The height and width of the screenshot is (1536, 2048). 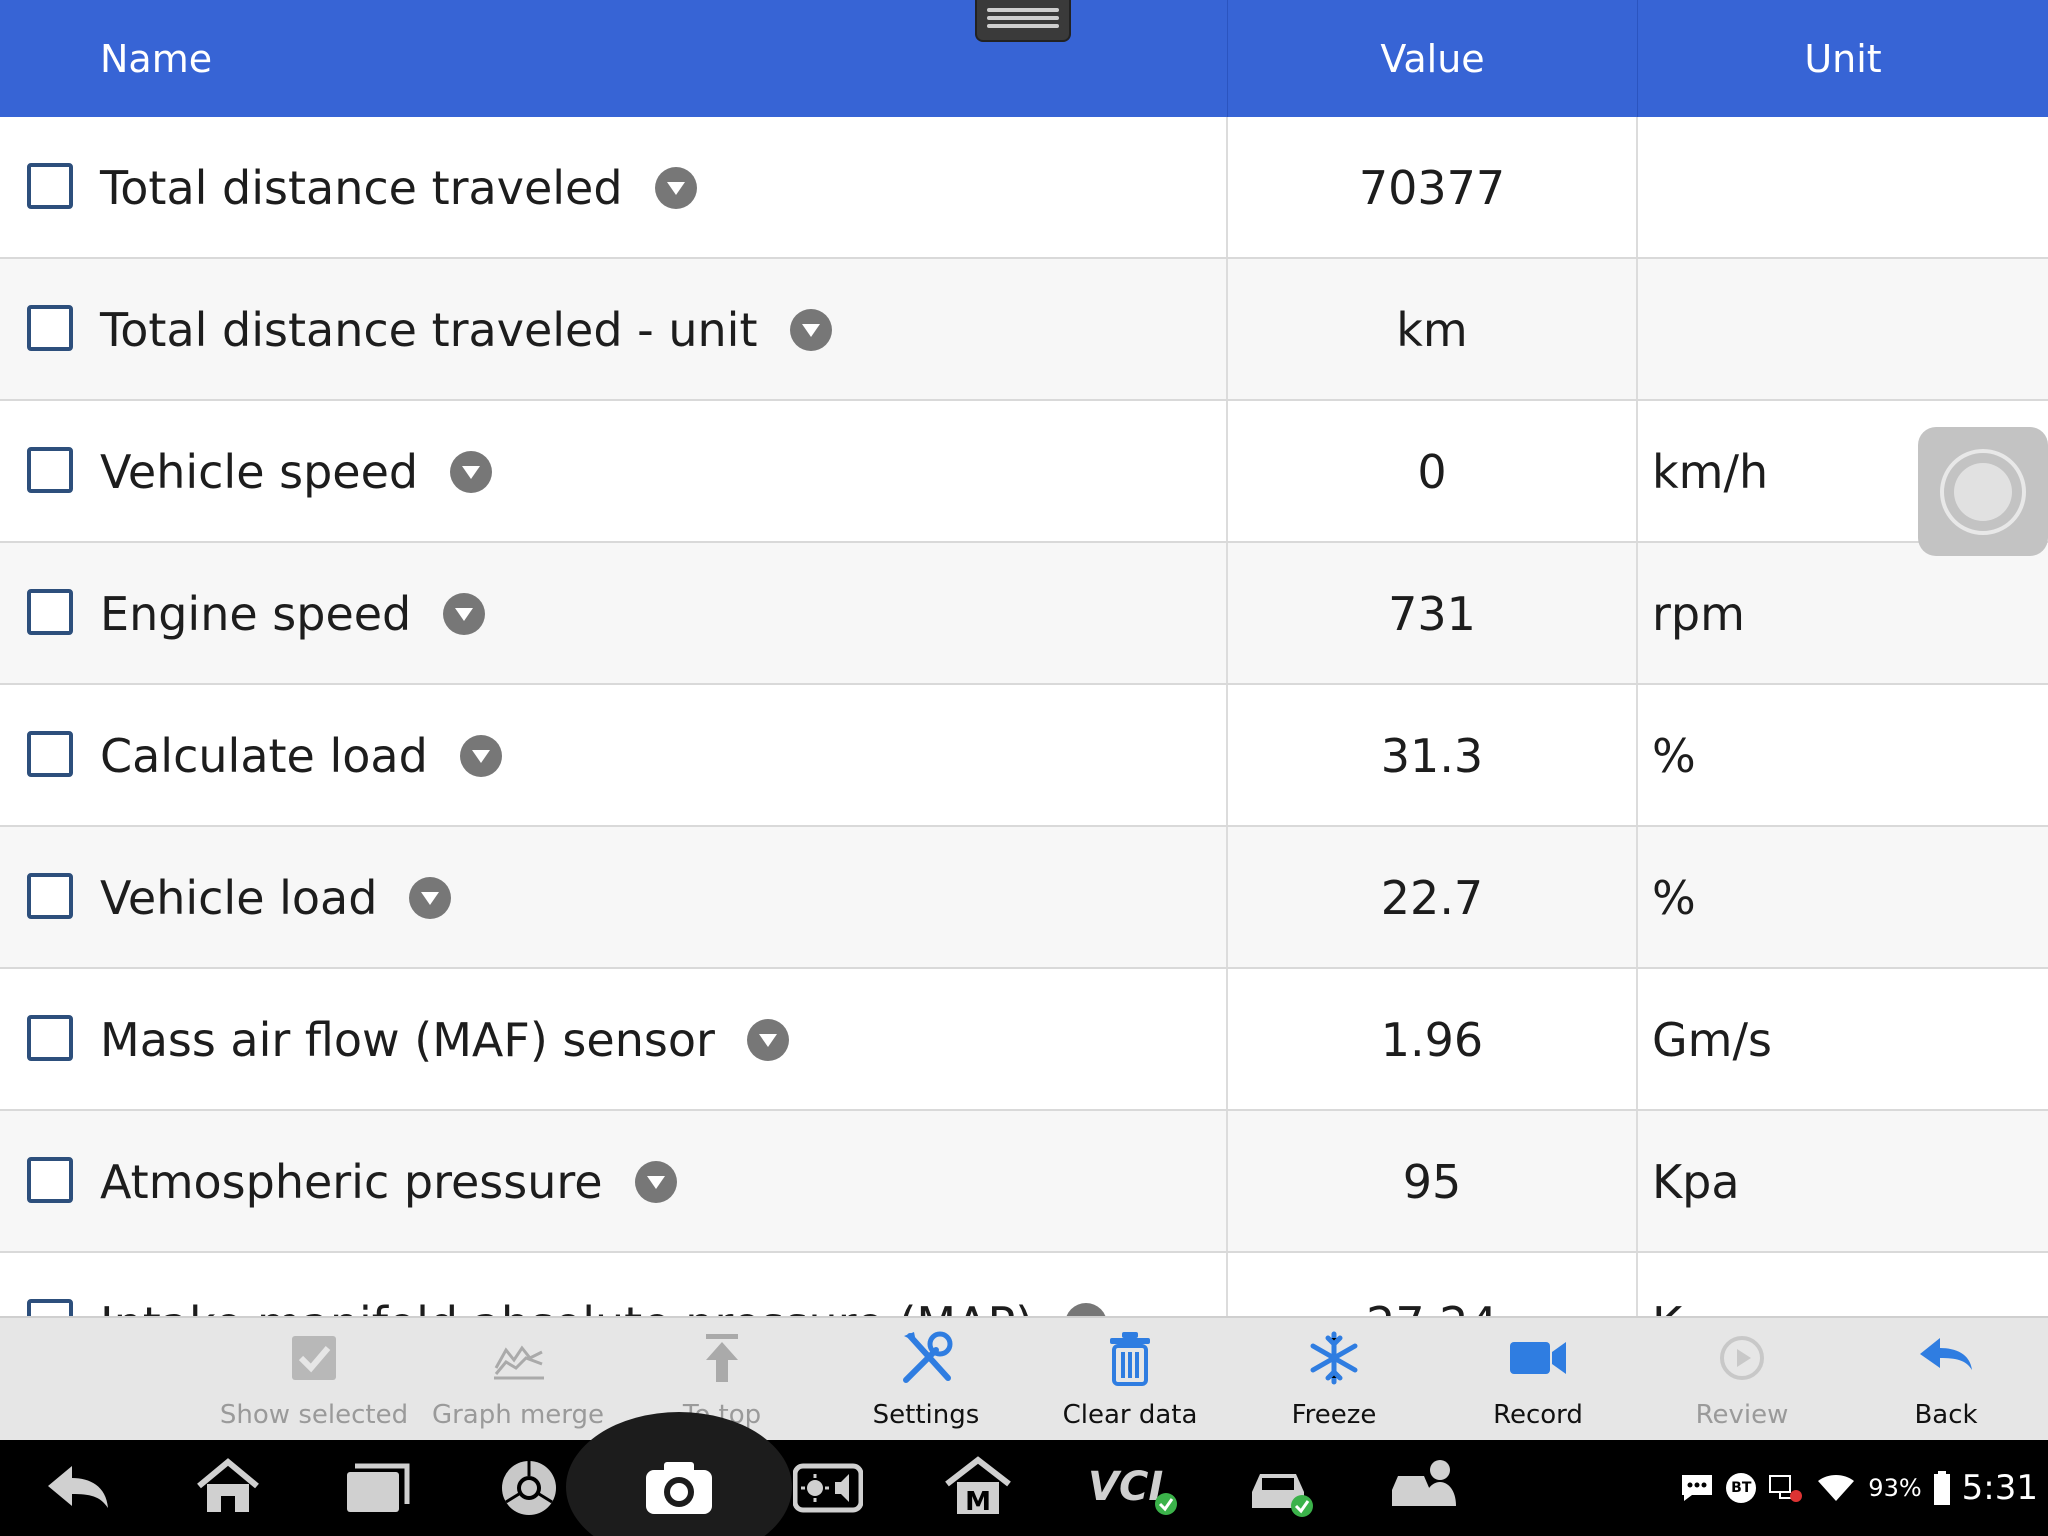 I want to click on back-button: Back, so click(x=1946, y=1380).